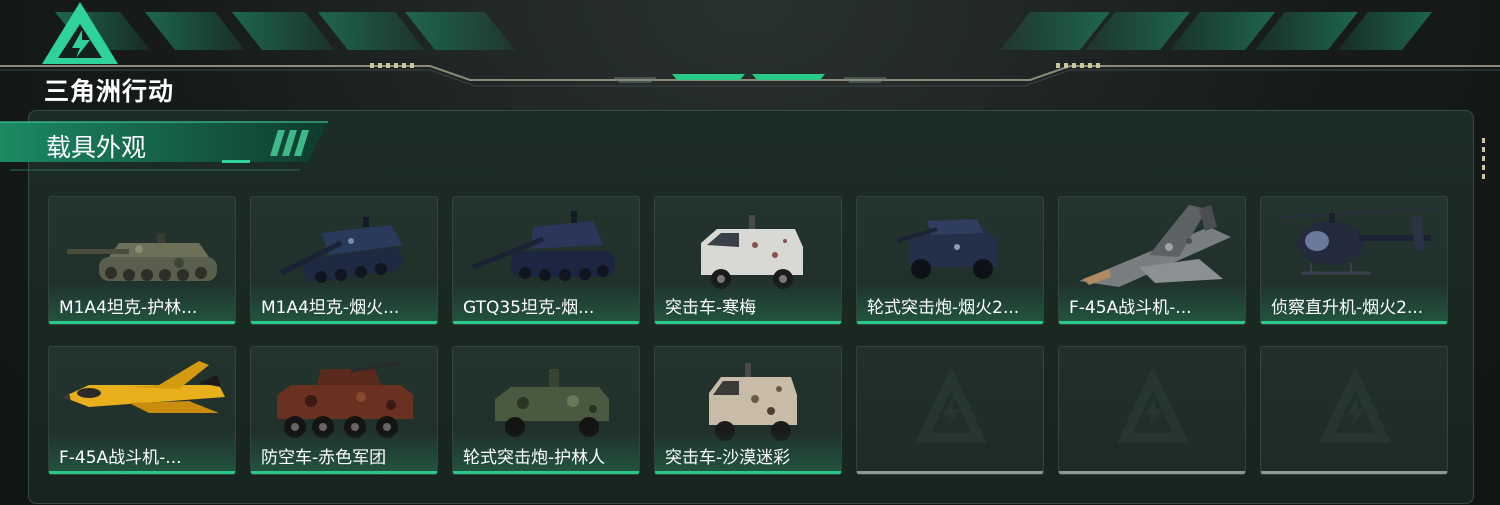 This screenshot has width=1500, height=505. I want to click on vehicle-name: 轮式突击炮-护林人, so click(534, 458).